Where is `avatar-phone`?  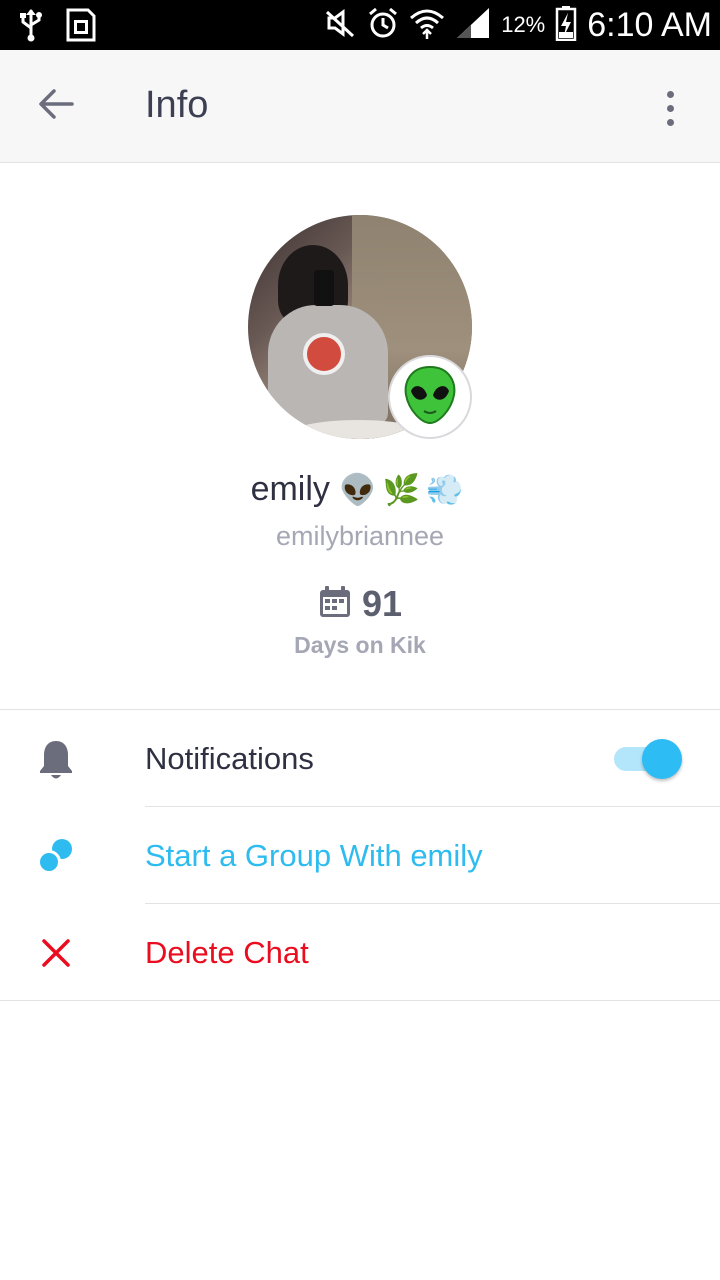 avatar-phone is located at coordinates (324, 288).